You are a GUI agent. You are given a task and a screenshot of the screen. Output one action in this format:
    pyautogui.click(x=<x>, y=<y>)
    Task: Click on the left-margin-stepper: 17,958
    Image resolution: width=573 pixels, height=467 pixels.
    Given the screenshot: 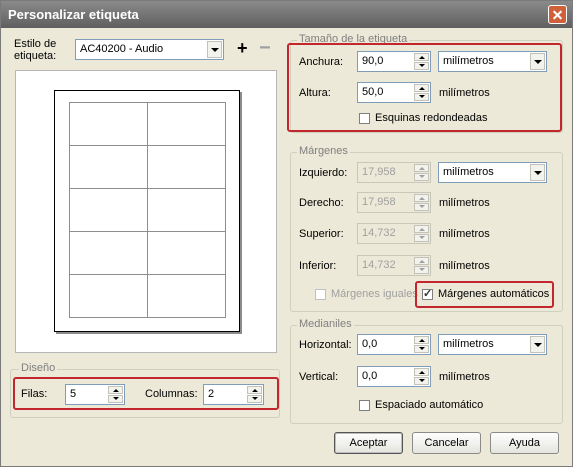 What is the action you would take?
    pyautogui.click(x=394, y=172)
    